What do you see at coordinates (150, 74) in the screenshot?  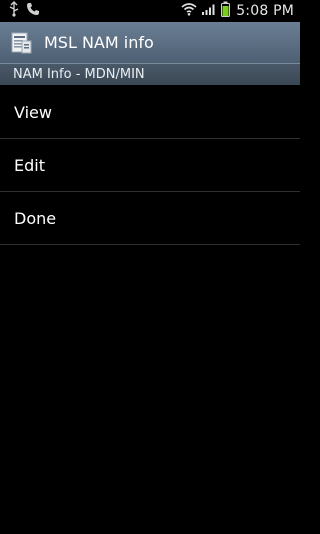 I see `section-header: NAM Info - MDN/MIN` at bounding box center [150, 74].